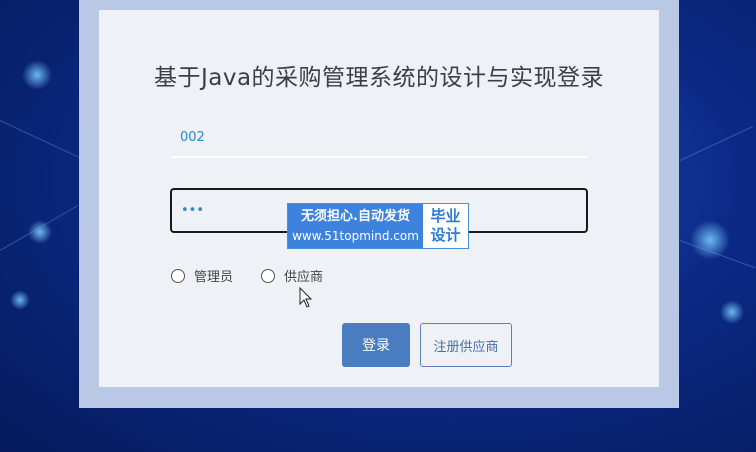 This screenshot has height=452, width=756. Describe the element at coordinates (379, 138) in the screenshot. I see `username-input` at that location.